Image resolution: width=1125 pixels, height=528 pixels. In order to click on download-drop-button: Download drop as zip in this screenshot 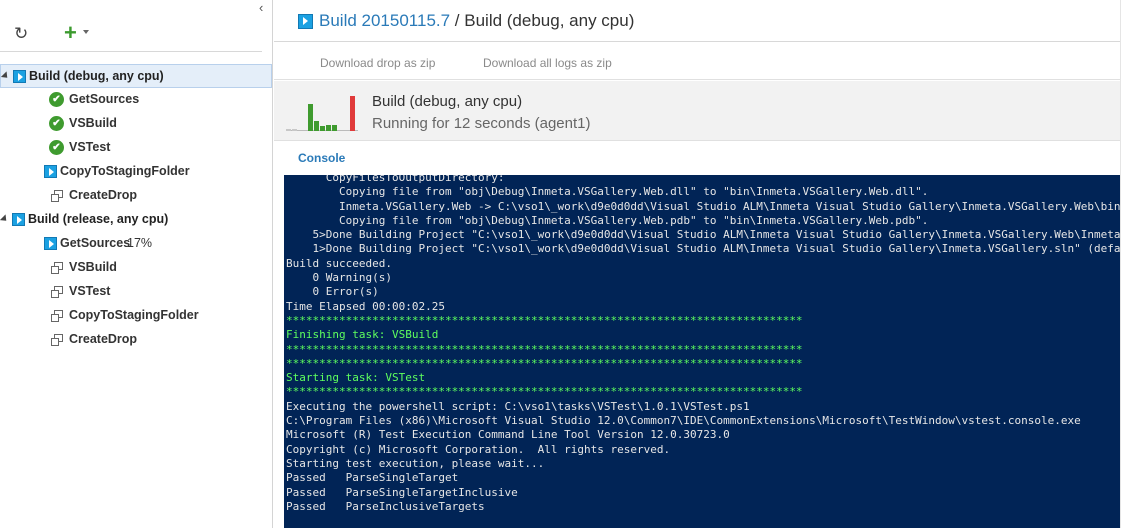, I will do `click(377, 63)`.